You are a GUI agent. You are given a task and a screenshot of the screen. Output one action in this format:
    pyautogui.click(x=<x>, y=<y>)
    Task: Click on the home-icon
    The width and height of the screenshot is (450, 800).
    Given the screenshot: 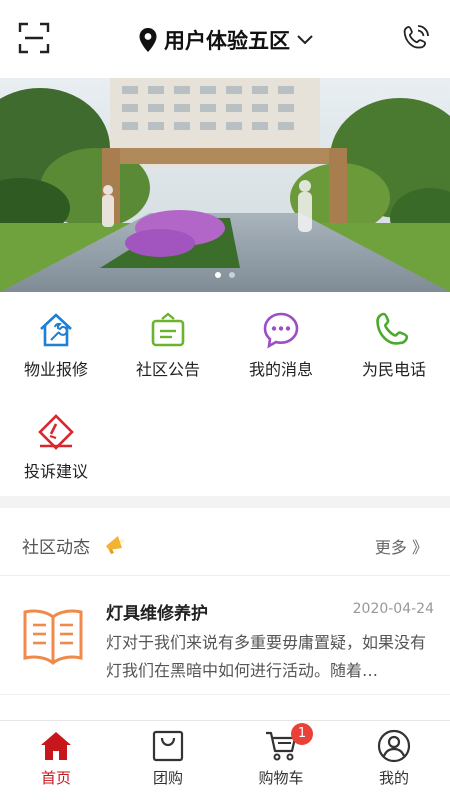 What is the action you would take?
    pyautogui.click(x=56, y=746)
    